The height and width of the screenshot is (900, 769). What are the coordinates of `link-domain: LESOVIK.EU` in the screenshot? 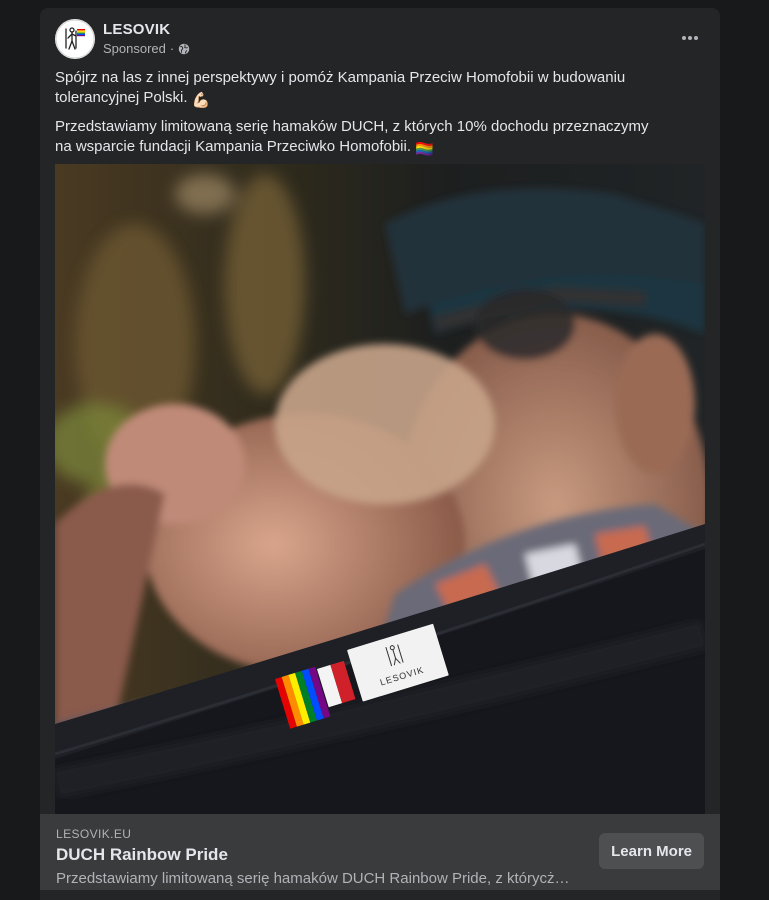 It's located at (94, 834).